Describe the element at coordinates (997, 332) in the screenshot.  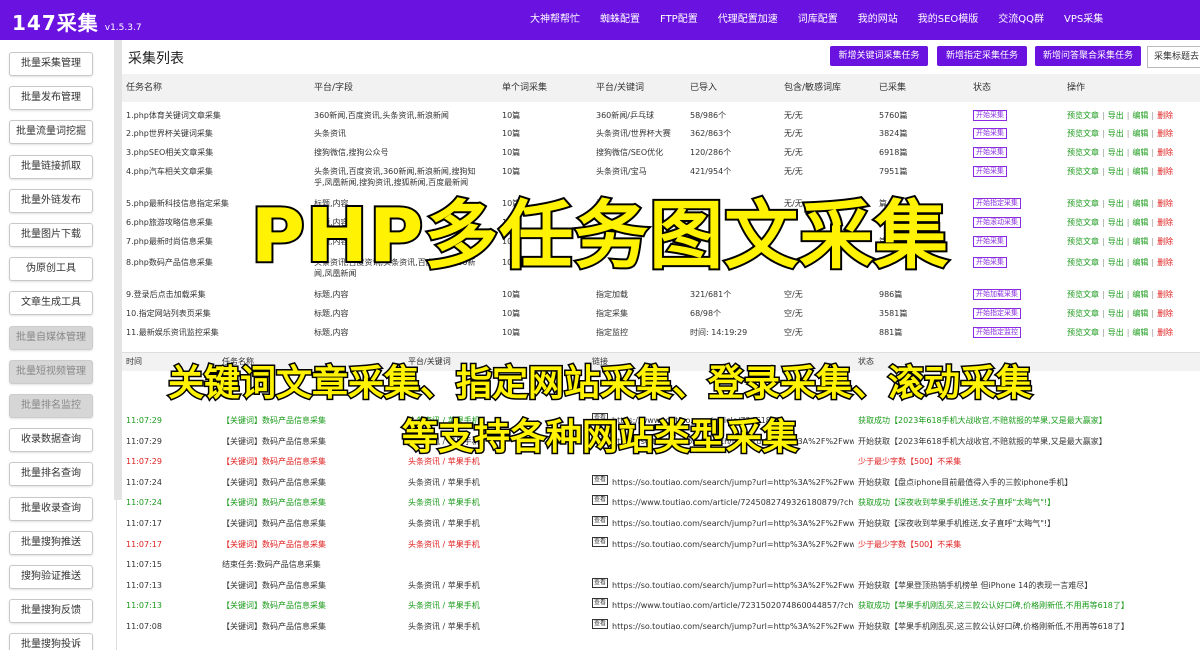
I see `status-start-button: 开始指定监控` at that location.